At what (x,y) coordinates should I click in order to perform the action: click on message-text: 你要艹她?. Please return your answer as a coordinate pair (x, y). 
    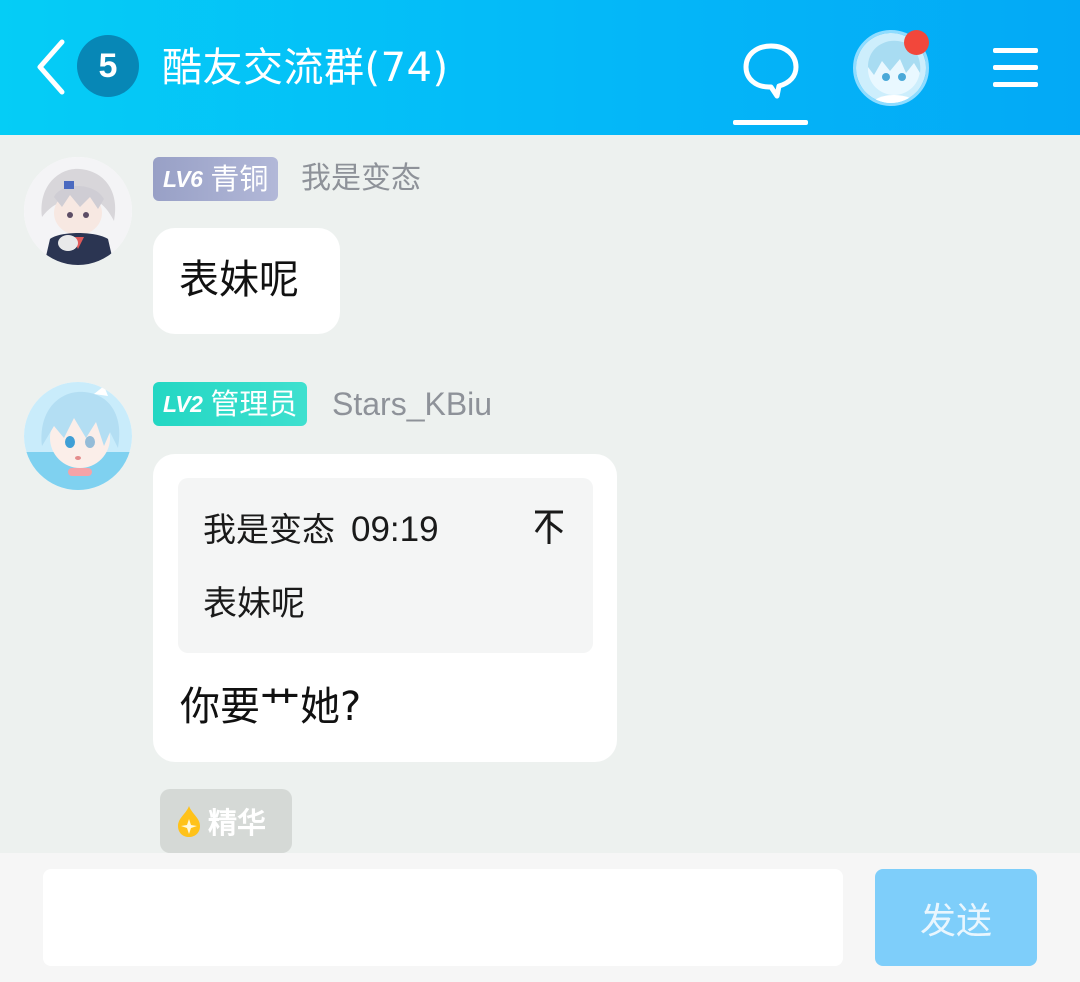
    Looking at the image, I should click on (271, 707).